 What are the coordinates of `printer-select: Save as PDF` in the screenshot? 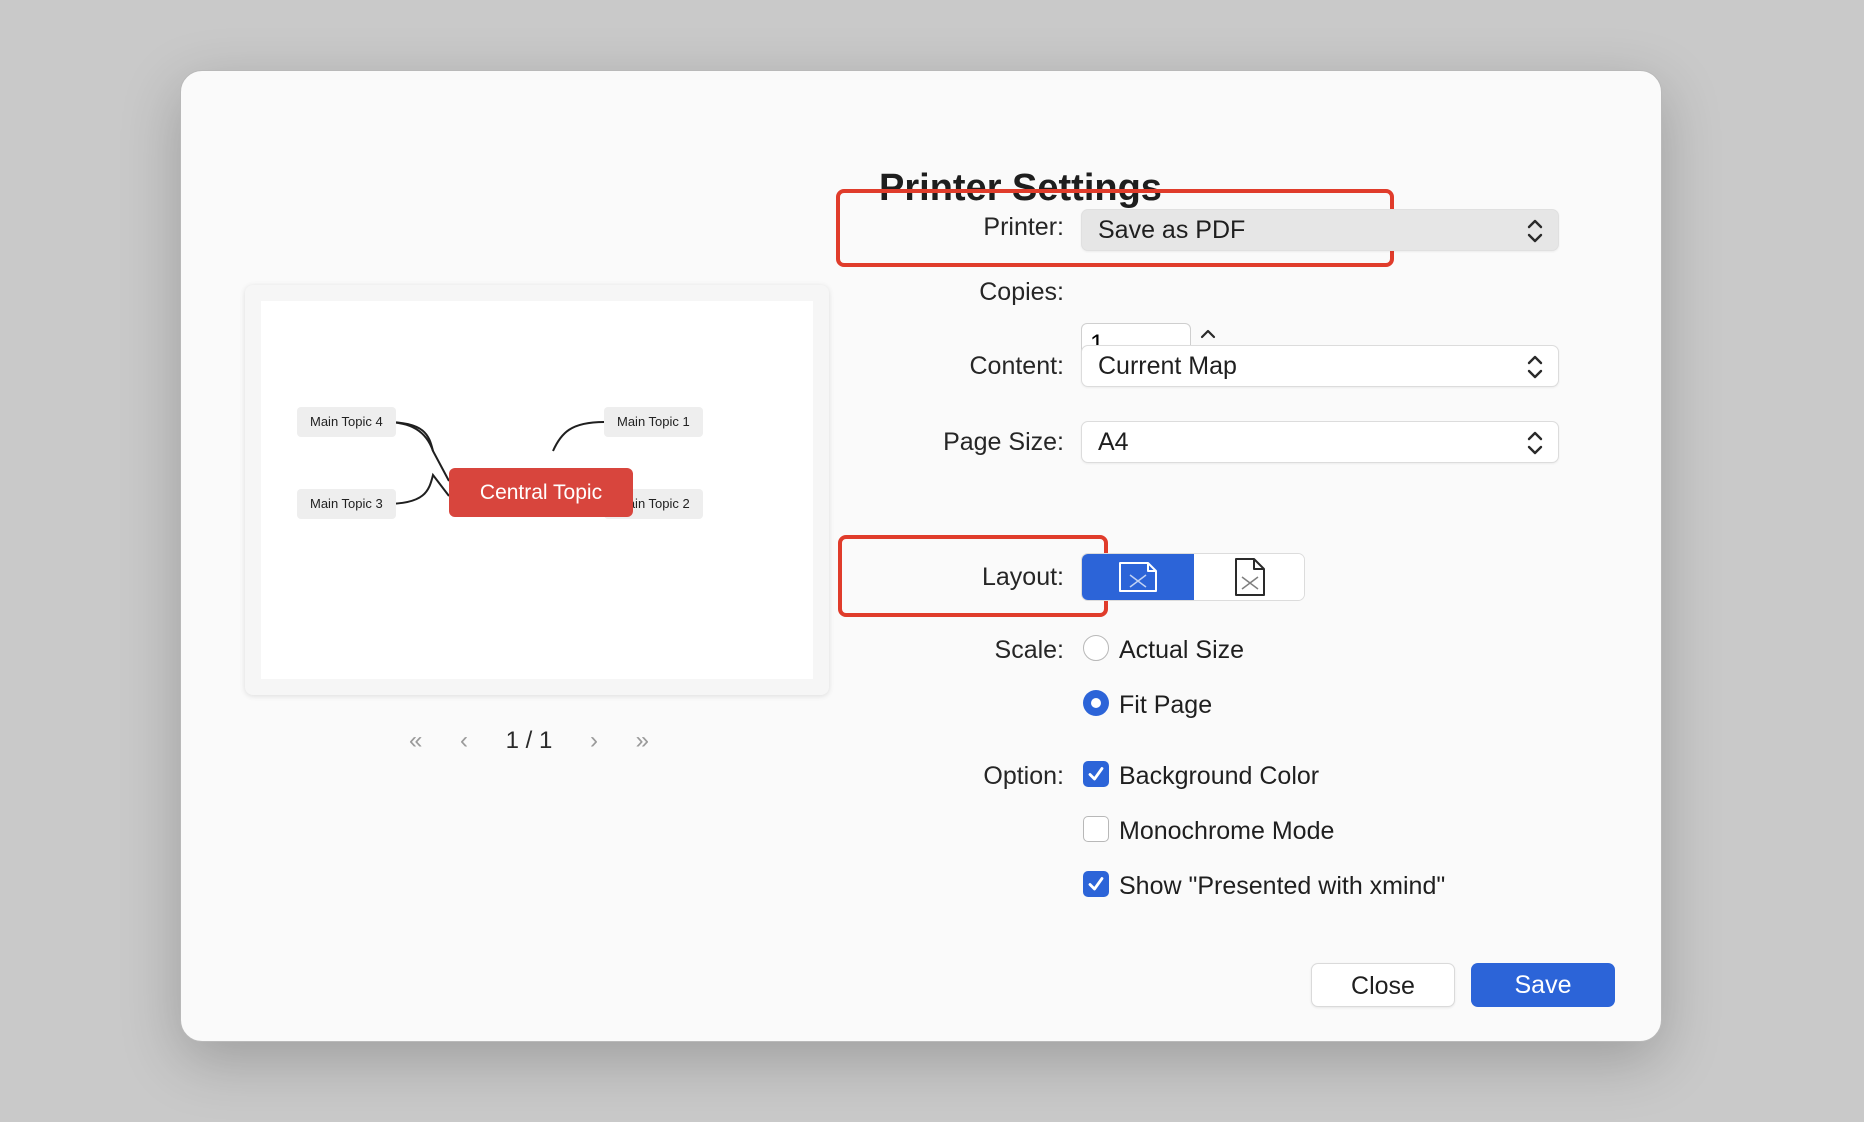 It's located at (1320, 230).